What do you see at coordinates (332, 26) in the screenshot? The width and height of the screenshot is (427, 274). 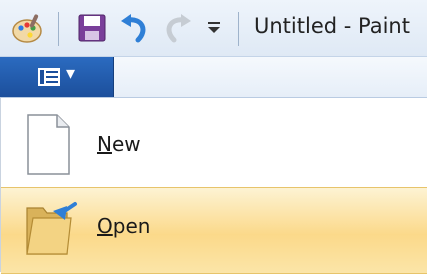 I see `window-title: Untitled - Paint` at bounding box center [332, 26].